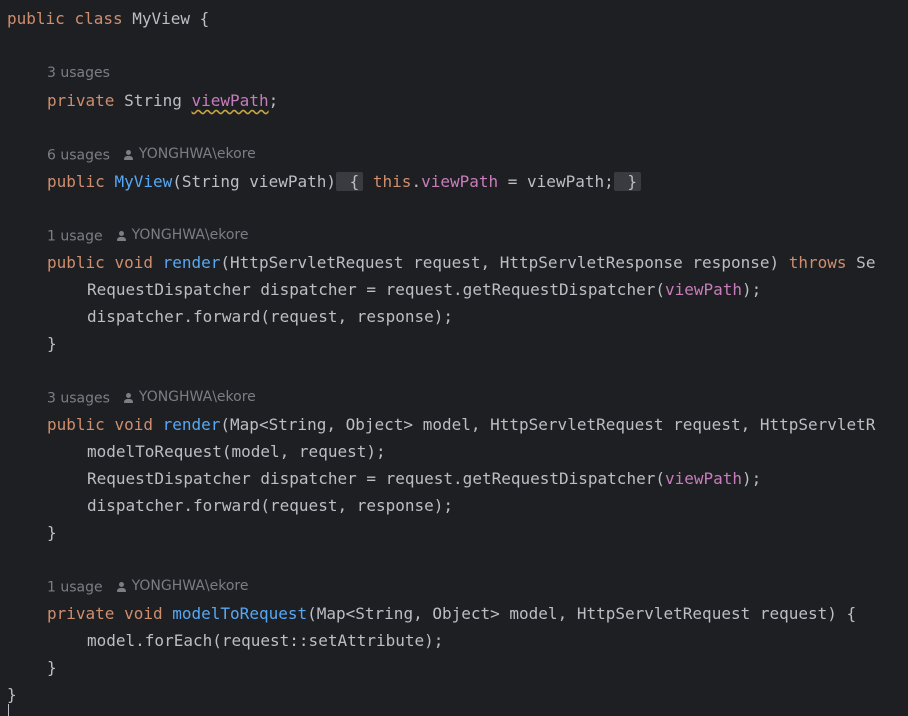 This screenshot has width=908, height=716. I want to click on class-close-brace: }, so click(12, 694).